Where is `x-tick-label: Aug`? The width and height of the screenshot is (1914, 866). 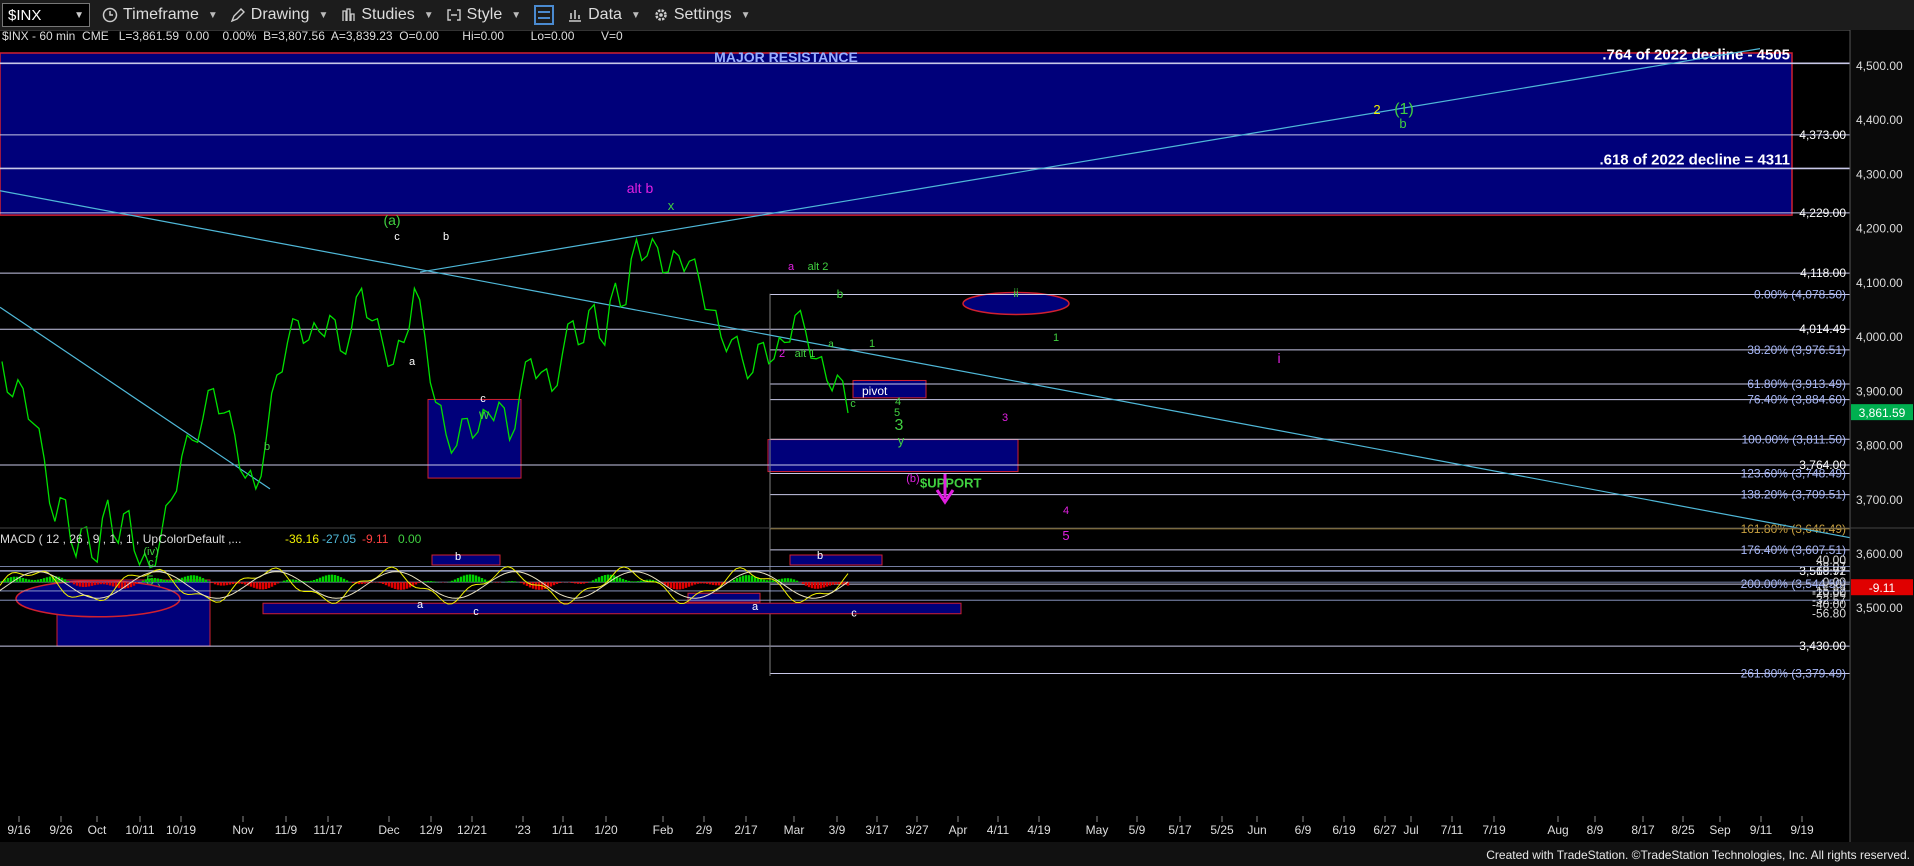 x-tick-label: Aug is located at coordinates (1557, 830).